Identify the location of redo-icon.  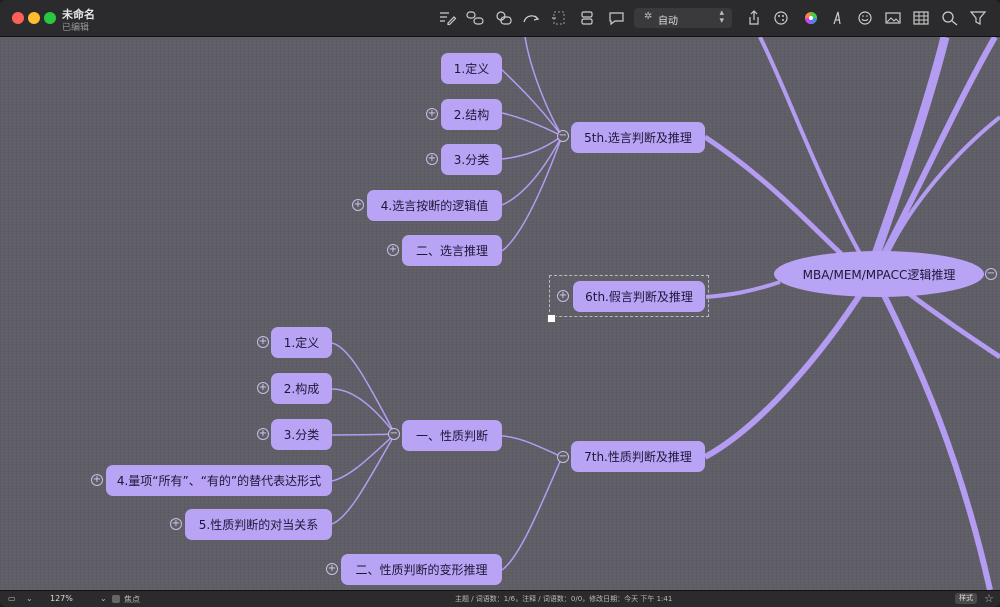
(531, 18).